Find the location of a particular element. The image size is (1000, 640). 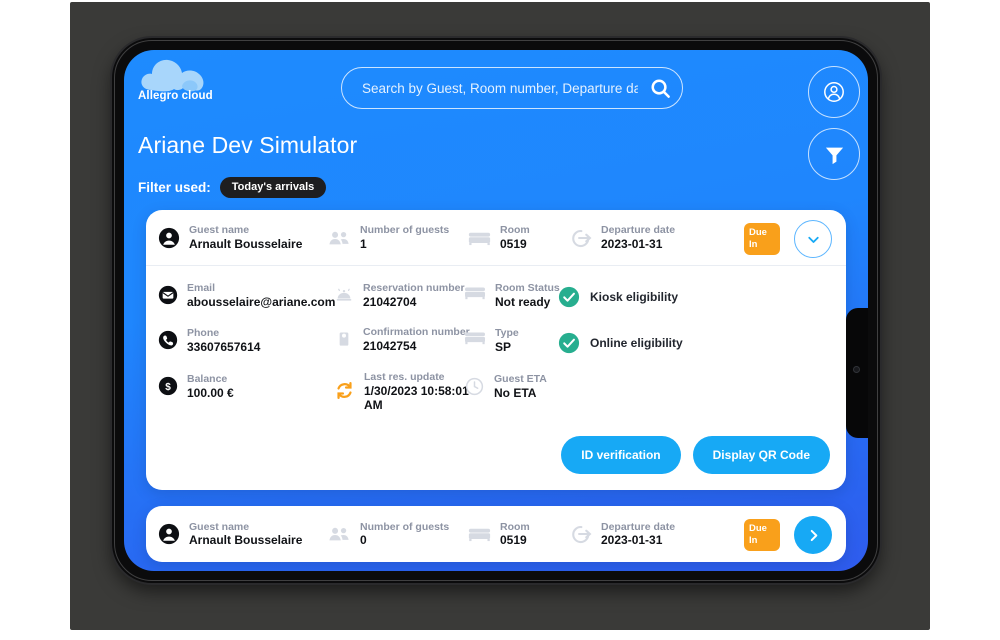

field-room: Room 0519 is located at coordinates (518, 237).